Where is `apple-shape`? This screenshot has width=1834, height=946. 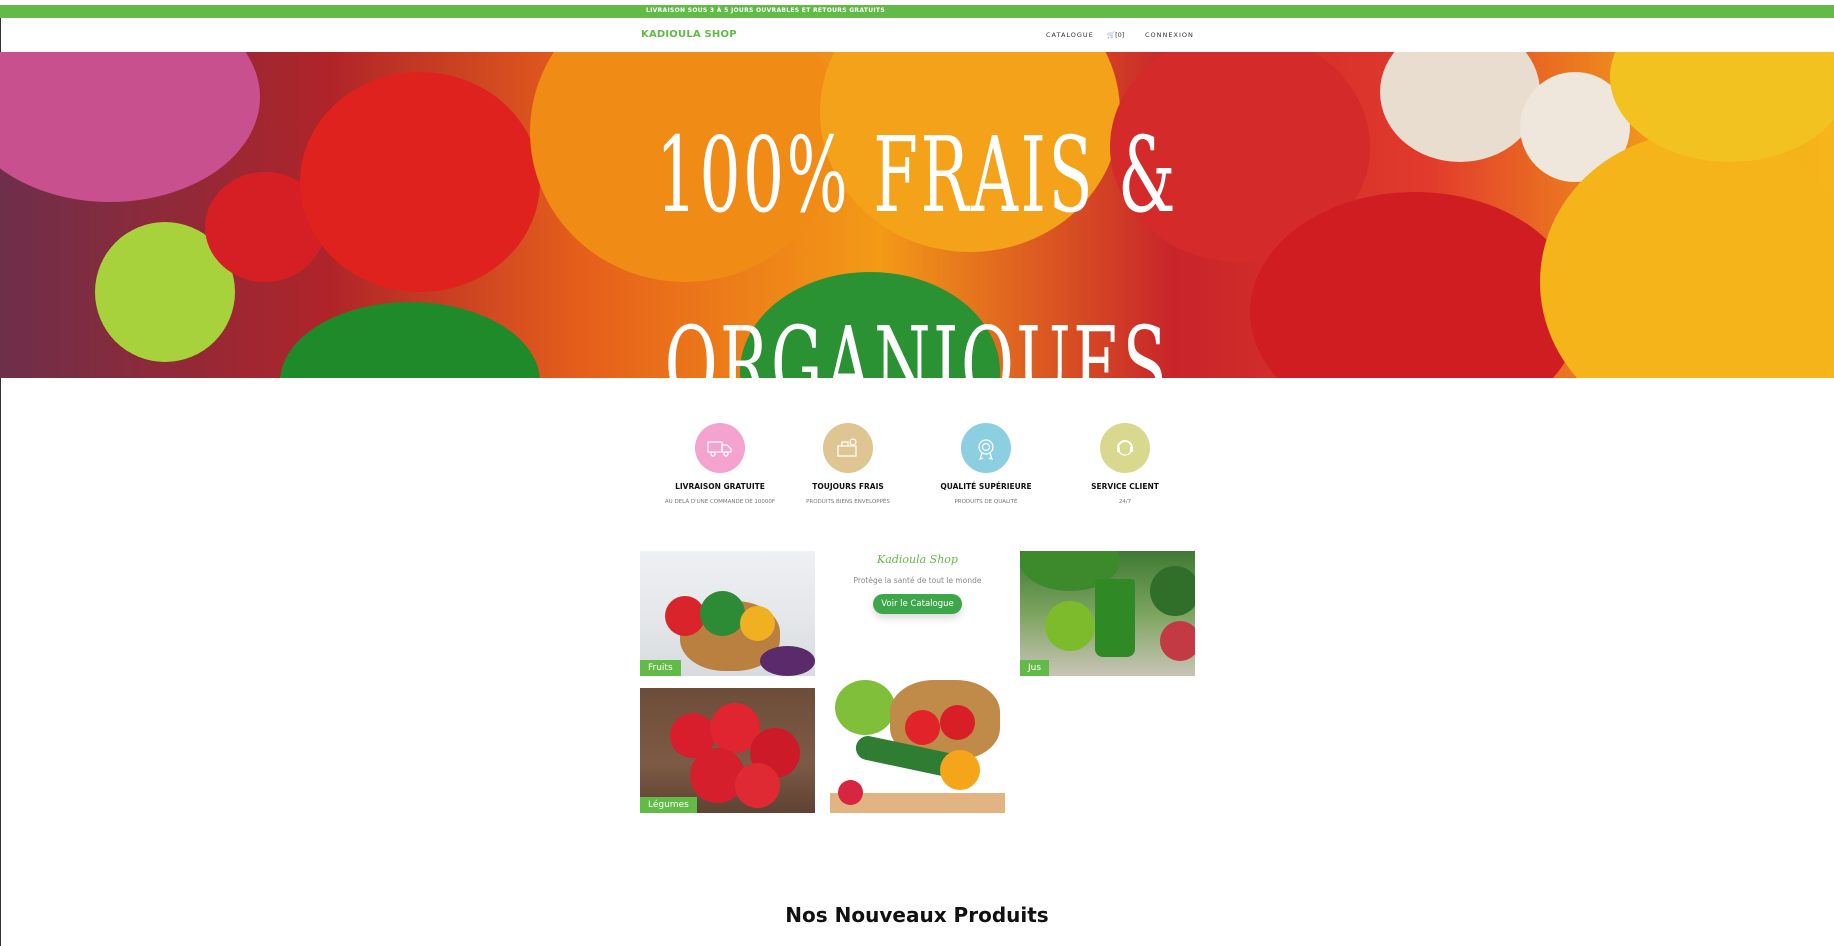
apple-shape is located at coordinates (1070, 626).